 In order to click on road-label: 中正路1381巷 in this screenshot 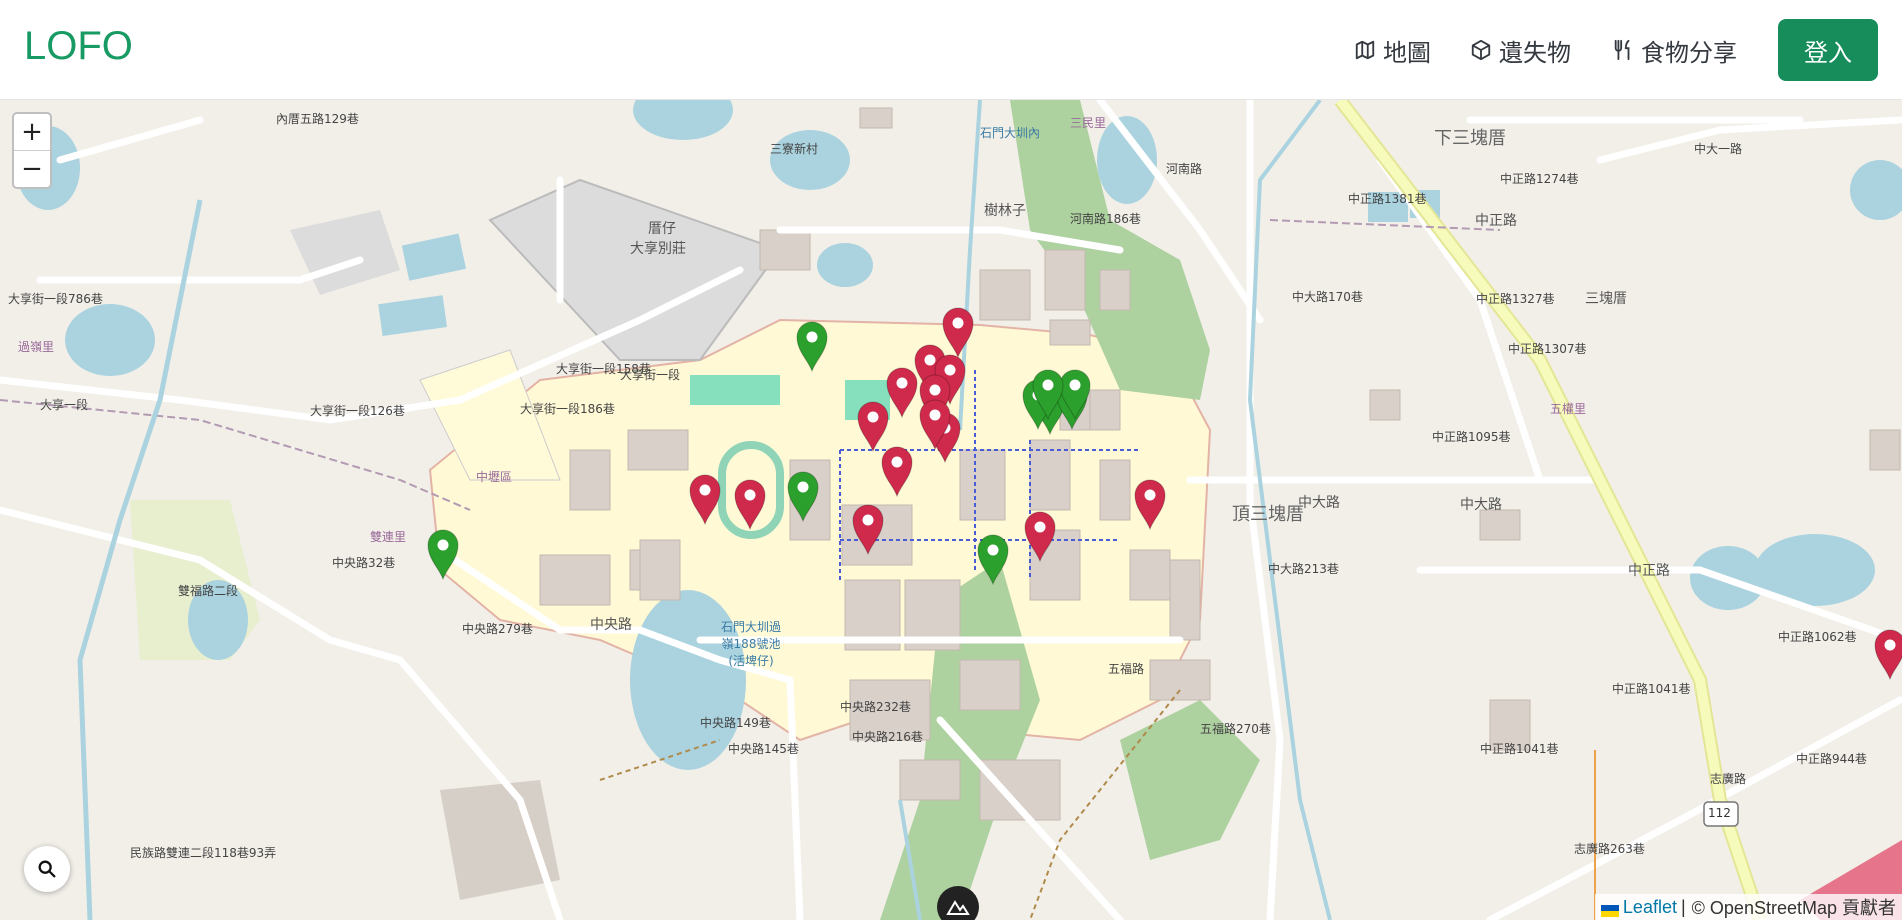, I will do `click(1387, 199)`.